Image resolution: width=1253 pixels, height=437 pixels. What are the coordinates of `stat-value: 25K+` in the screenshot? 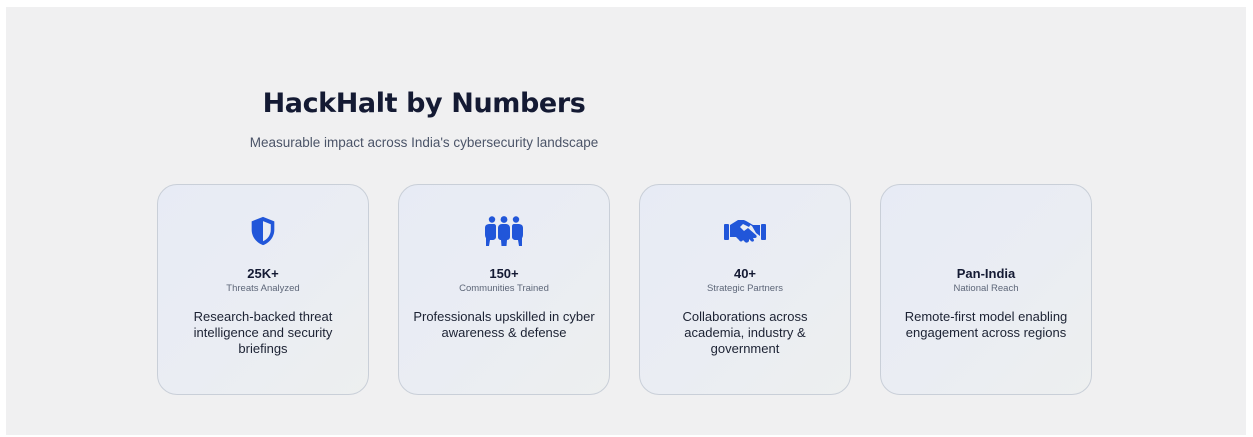 It's located at (263, 273).